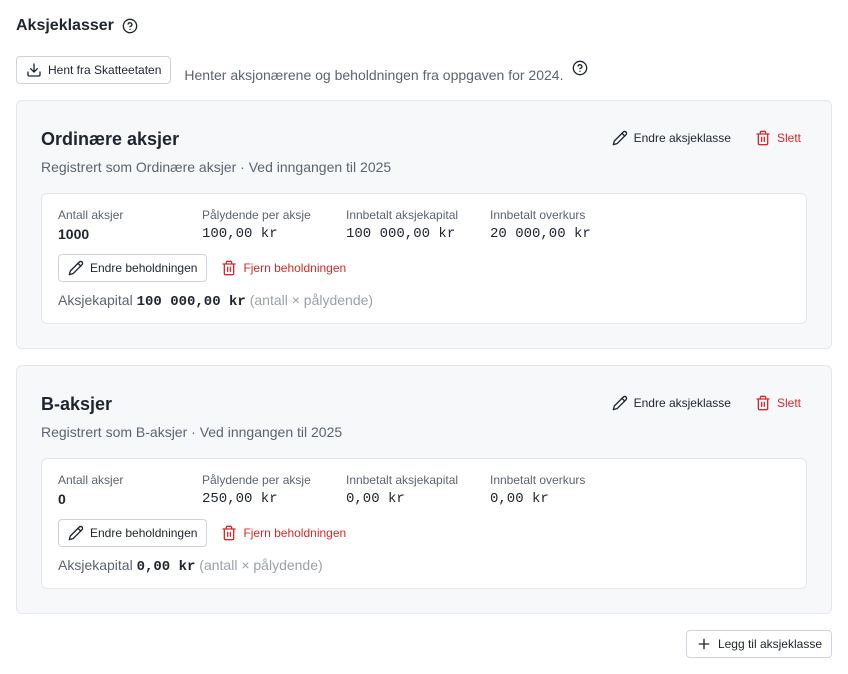 Image resolution: width=848 pixels, height=674 pixels. I want to click on fetch-from-skatteetaten-button: Hent fra Skatteetaten, so click(94, 70).